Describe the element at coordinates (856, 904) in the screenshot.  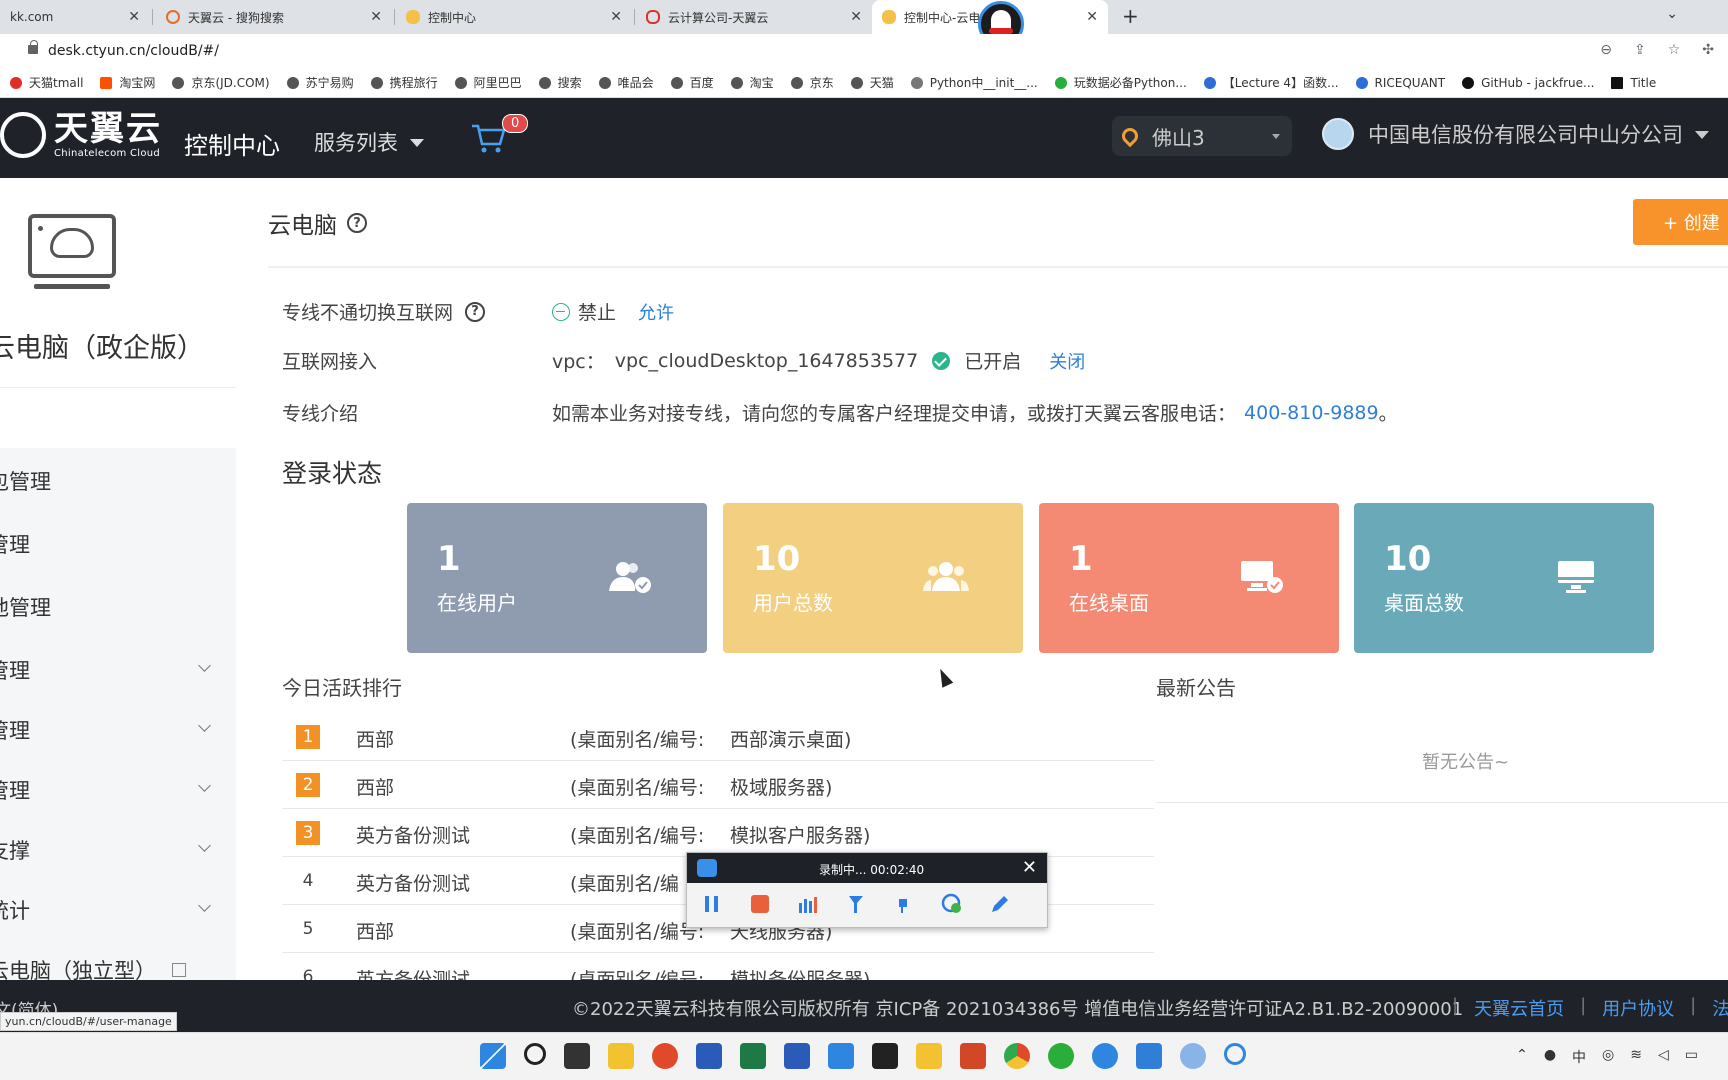
I see `microphone-icon` at that location.